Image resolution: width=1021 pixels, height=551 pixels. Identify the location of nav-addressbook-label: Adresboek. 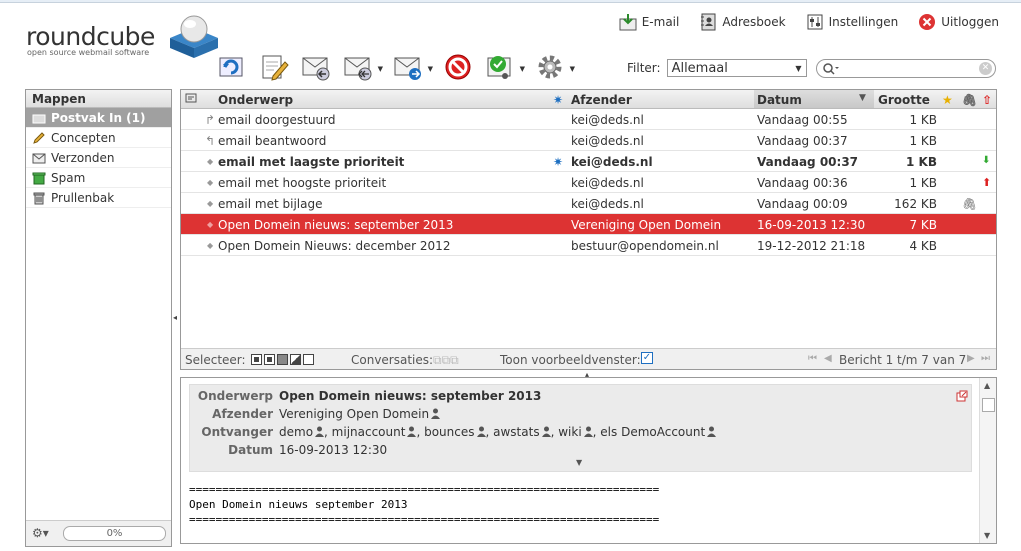
(754, 22).